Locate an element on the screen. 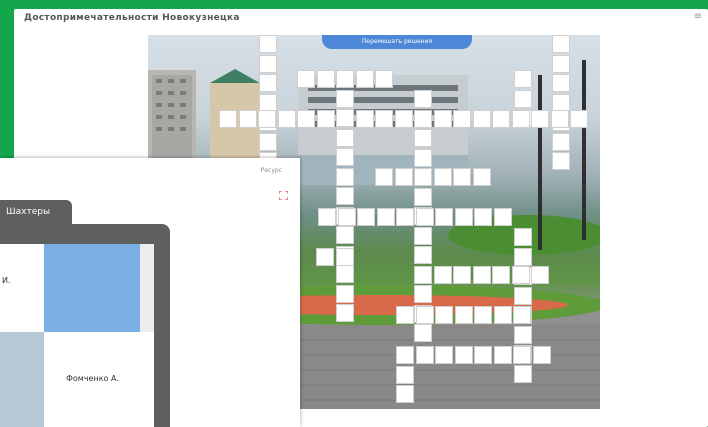 This screenshot has width=708, height=427. fullscreen-icon is located at coordinates (283, 195).